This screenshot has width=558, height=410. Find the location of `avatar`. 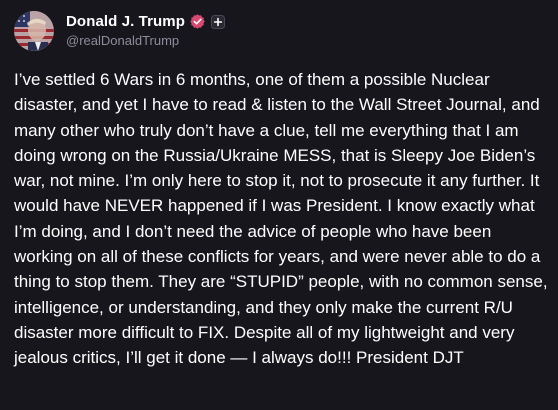

avatar is located at coordinates (34, 31).